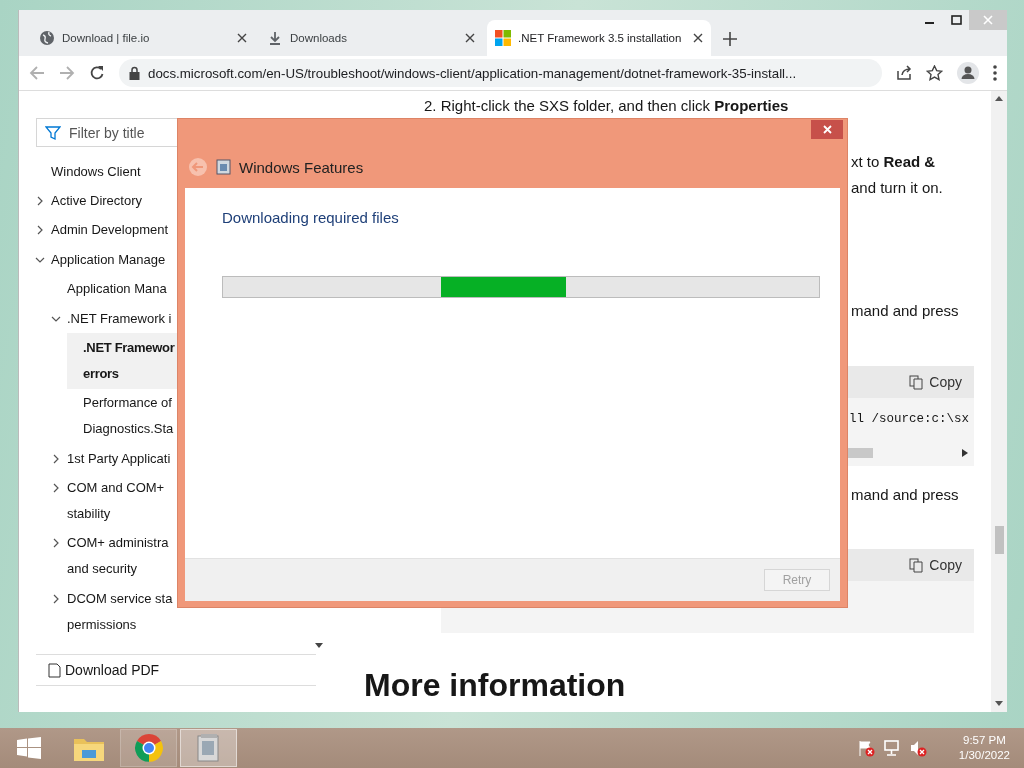 This screenshot has width=1024, height=768. I want to click on sidebar-item: Windows Client, so click(92, 172).